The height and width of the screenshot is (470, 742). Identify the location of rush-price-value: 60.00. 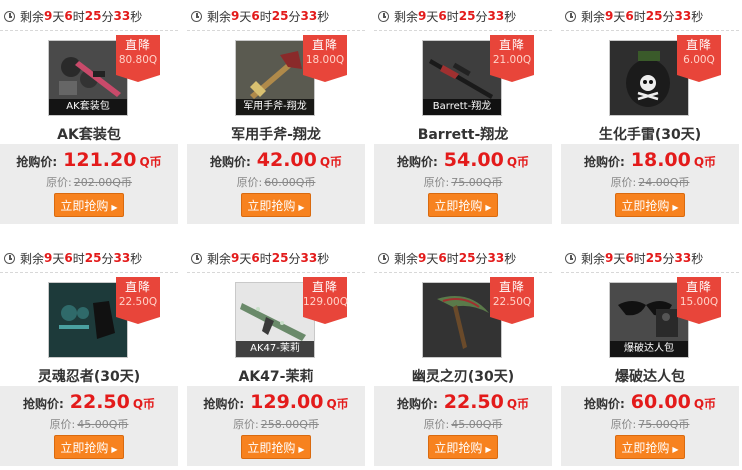
(660, 402).